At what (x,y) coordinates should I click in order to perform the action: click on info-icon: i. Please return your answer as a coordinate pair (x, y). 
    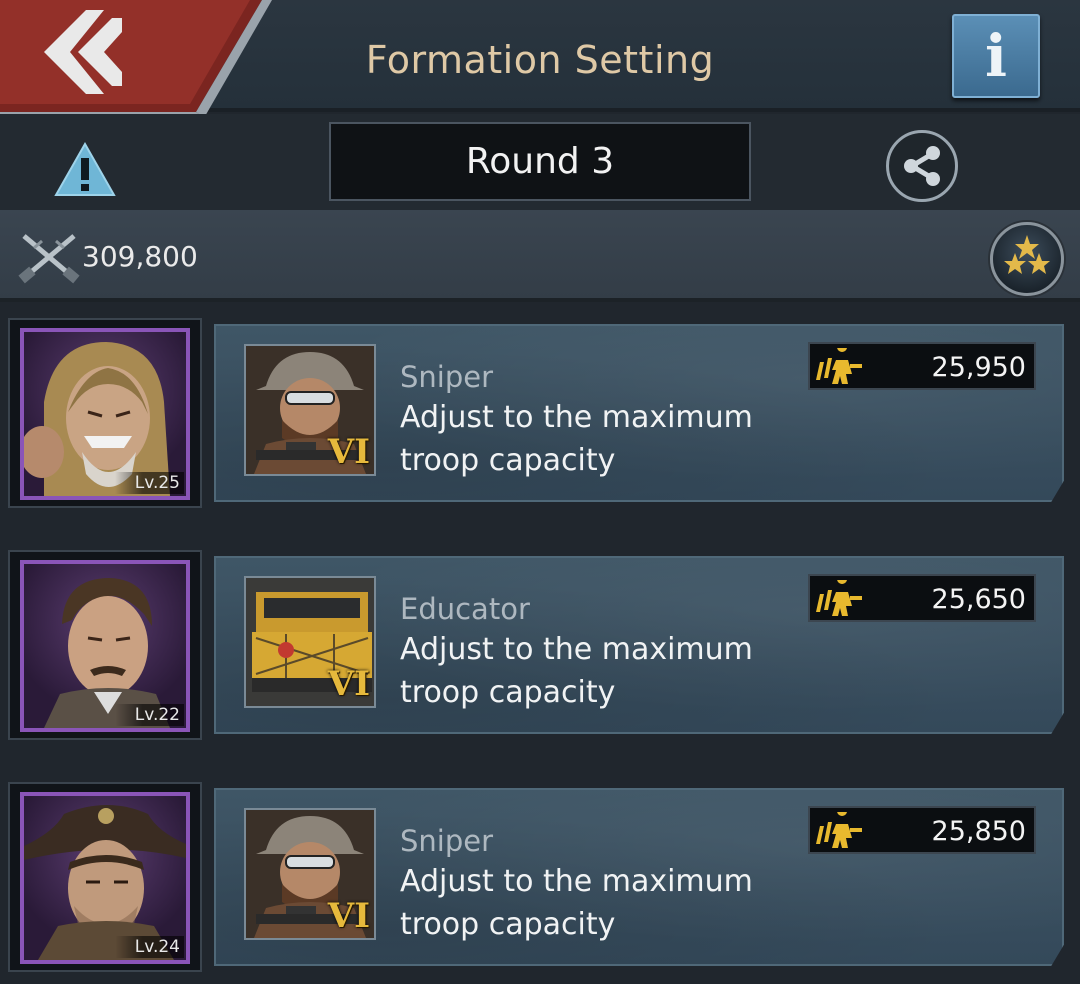
    Looking at the image, I should click on (996, 56).